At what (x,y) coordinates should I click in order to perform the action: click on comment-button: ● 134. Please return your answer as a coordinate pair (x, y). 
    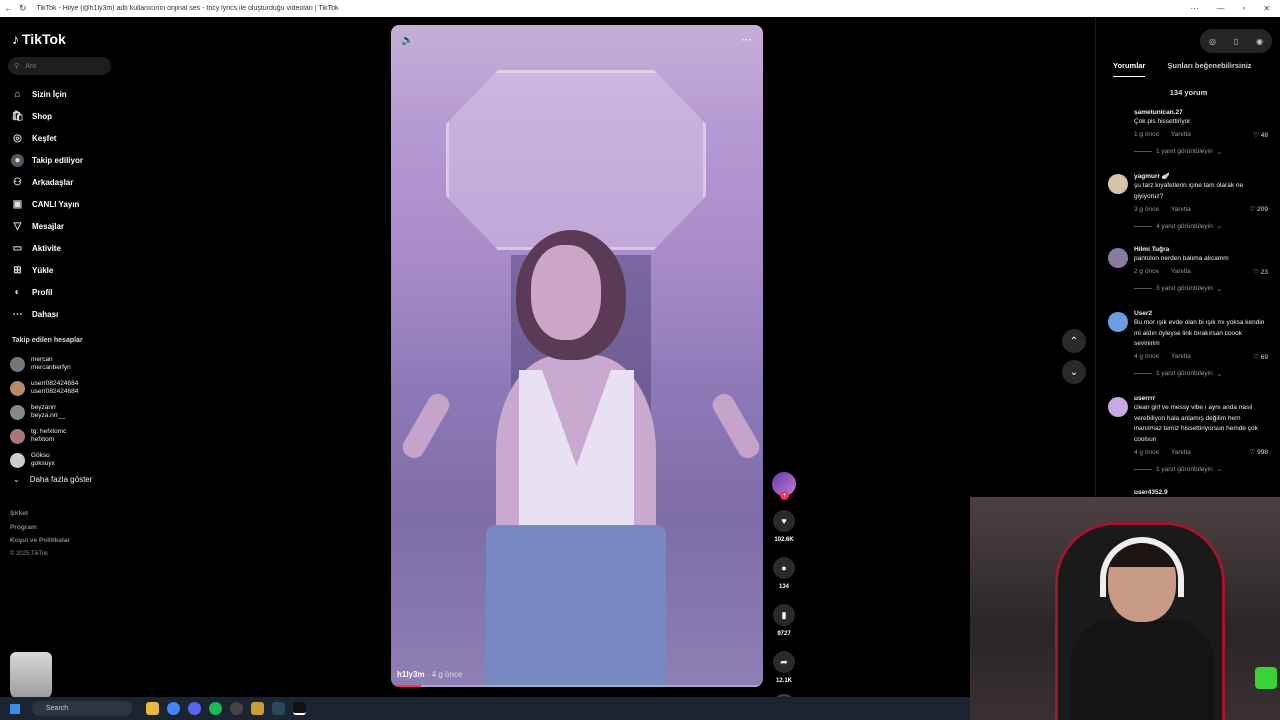
    Looking at the image, I should click on (784, 573).